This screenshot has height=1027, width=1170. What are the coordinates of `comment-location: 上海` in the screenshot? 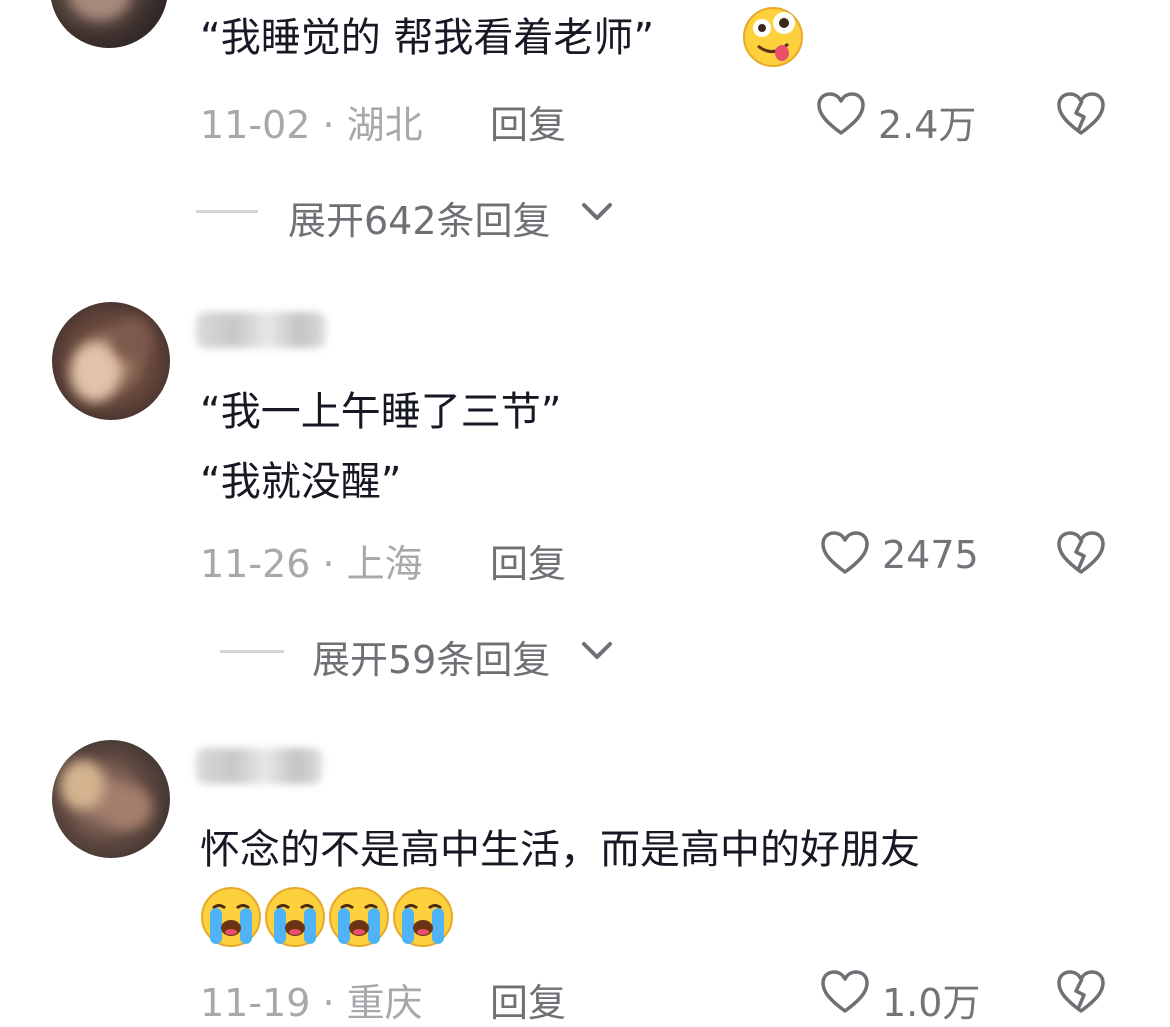 It's located at (384, 564).